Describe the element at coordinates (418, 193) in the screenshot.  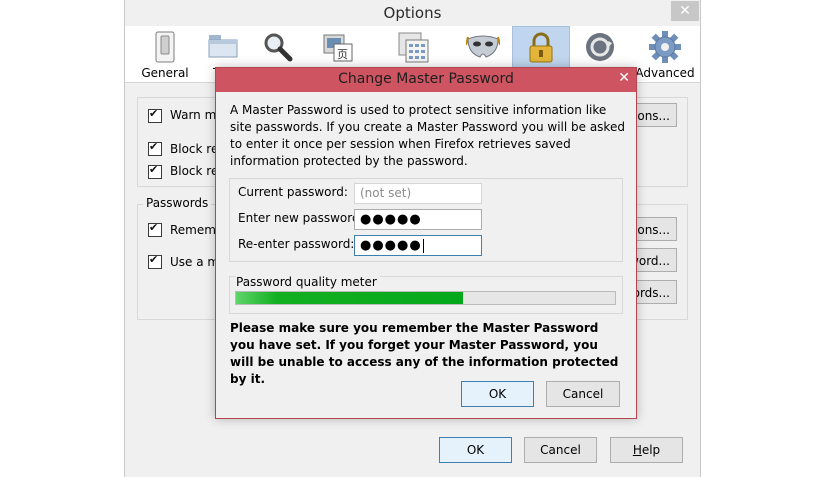
I see `current-password-field: (not set)` at that location.